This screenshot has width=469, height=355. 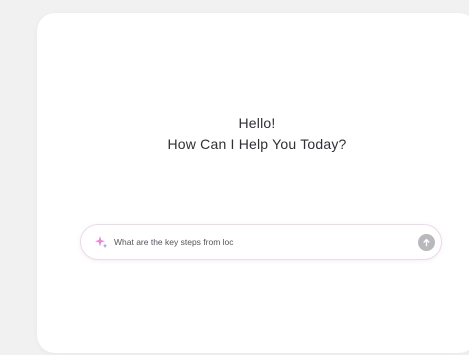 I want to click on send-button, so click(x=426, y=242).